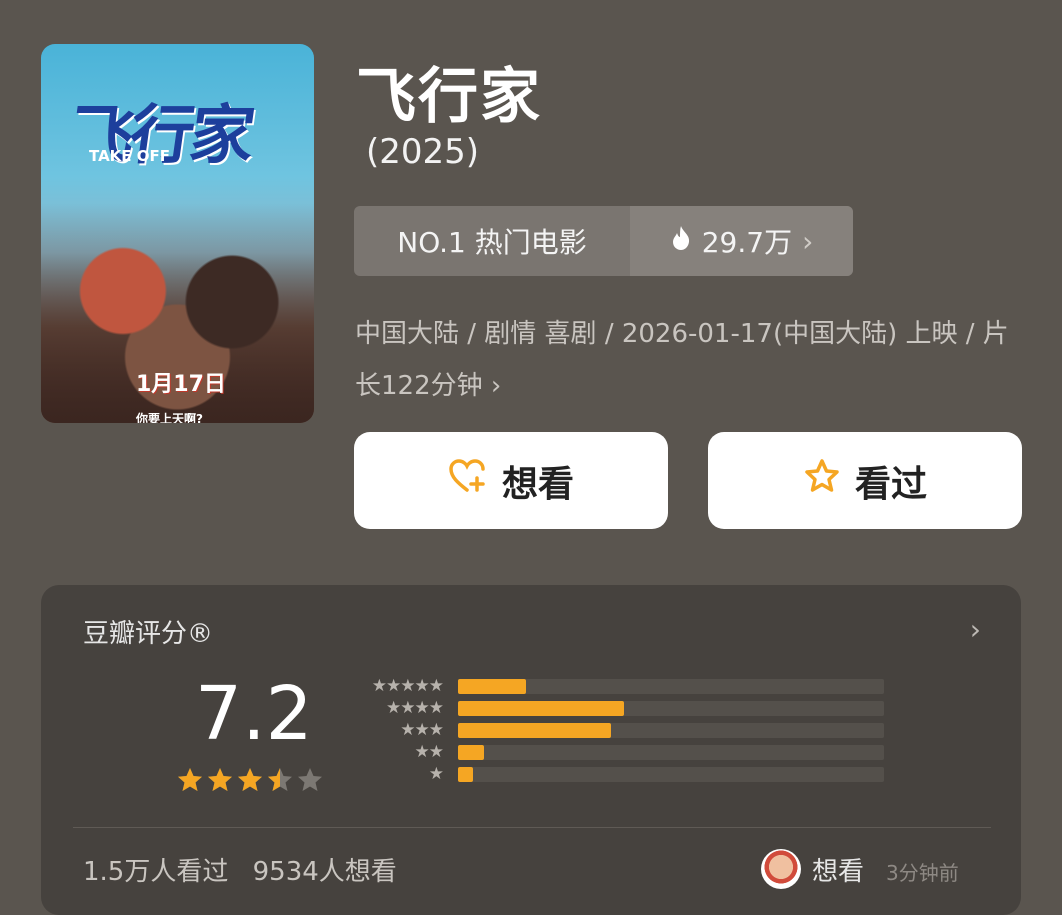 This screenshot has width=1062, height=915. What do you see at coordinates (838, 872) in the screenshot?
I see `friend-status: 想看` at bounding box center [838, 872].